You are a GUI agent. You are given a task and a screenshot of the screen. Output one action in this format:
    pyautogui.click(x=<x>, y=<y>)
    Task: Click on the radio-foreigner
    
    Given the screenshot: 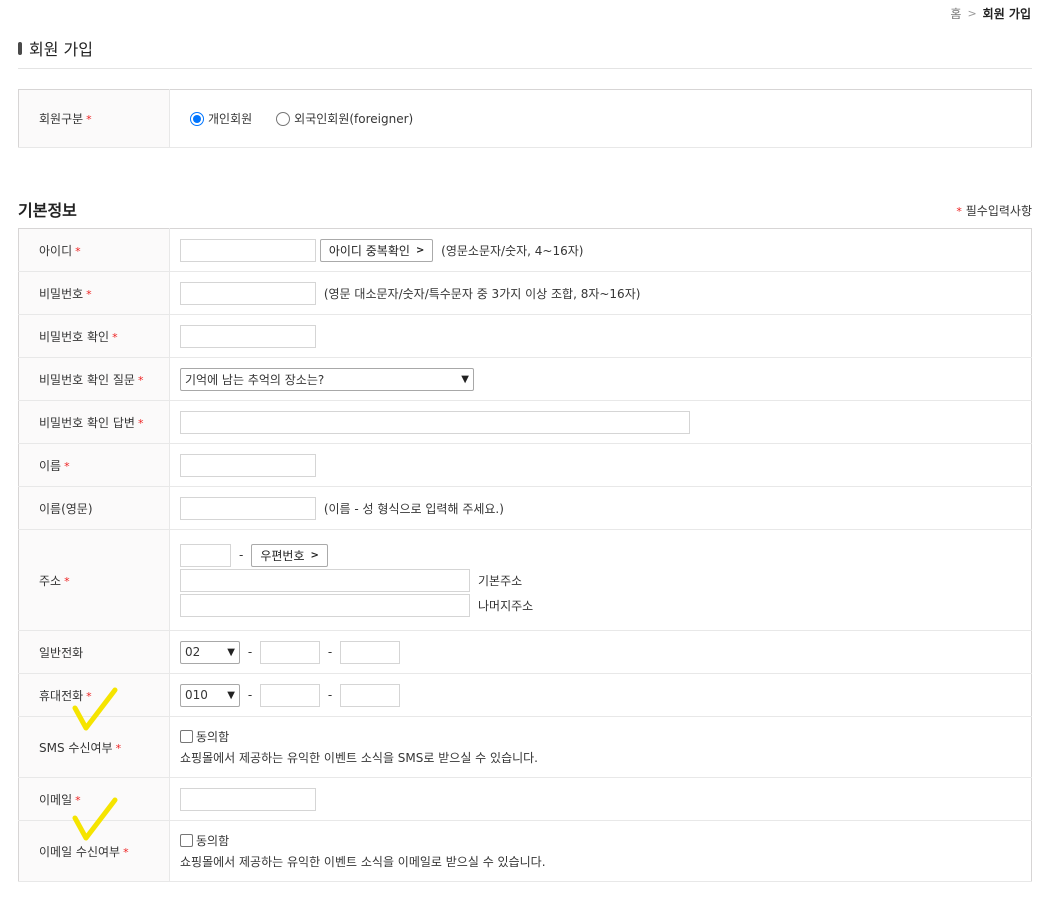 What is the action you would take?
    pyautogui.click(x=283, y=118)
    